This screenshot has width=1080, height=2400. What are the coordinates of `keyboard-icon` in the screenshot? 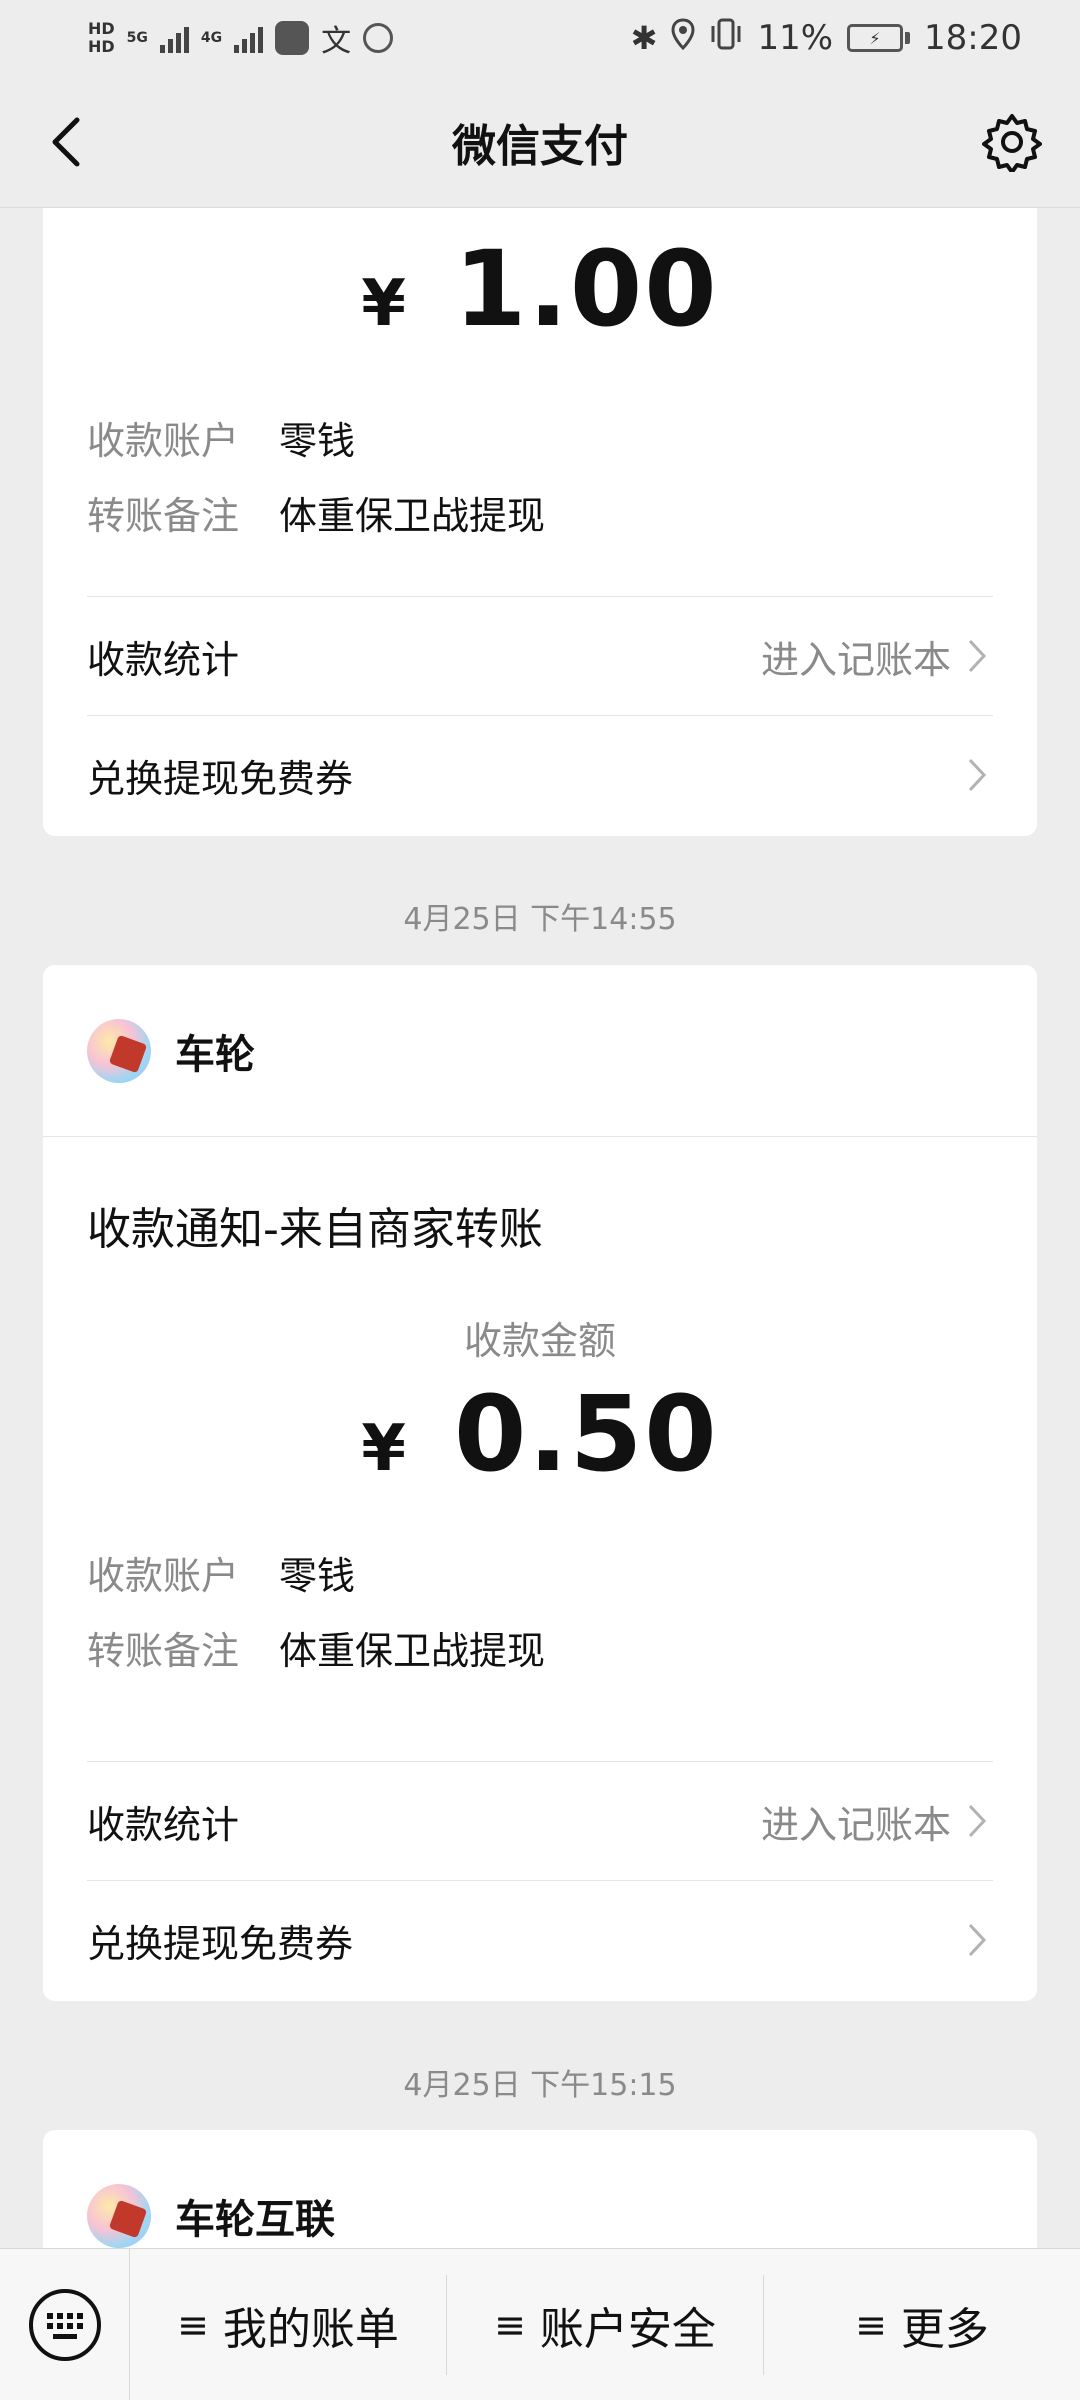 It's located at (64, 2324).